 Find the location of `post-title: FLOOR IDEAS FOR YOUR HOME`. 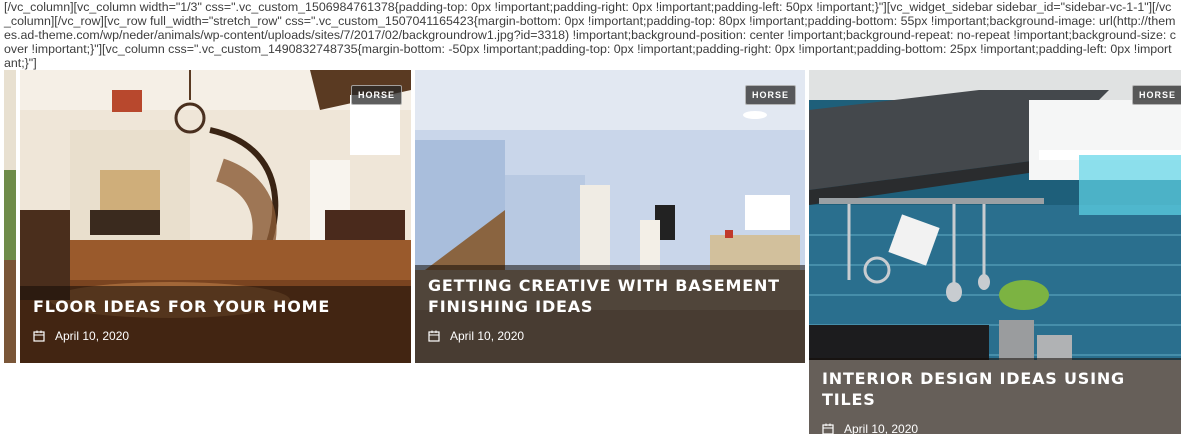

post-title: FLOOR IDEAS FOR YOUR HOME is located at coordinates (215, 301).